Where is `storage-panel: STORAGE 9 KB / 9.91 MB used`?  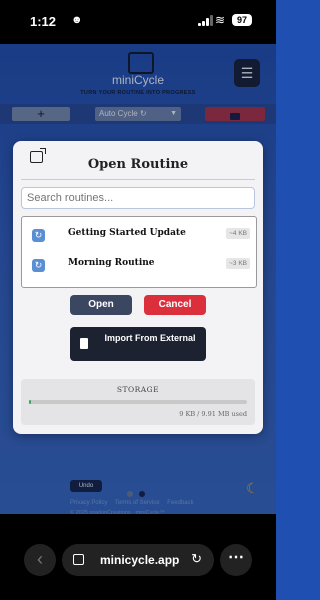
storage-panel: STORAGE 9 KB / 9.91 MB used is located at coordinates (138, 402).